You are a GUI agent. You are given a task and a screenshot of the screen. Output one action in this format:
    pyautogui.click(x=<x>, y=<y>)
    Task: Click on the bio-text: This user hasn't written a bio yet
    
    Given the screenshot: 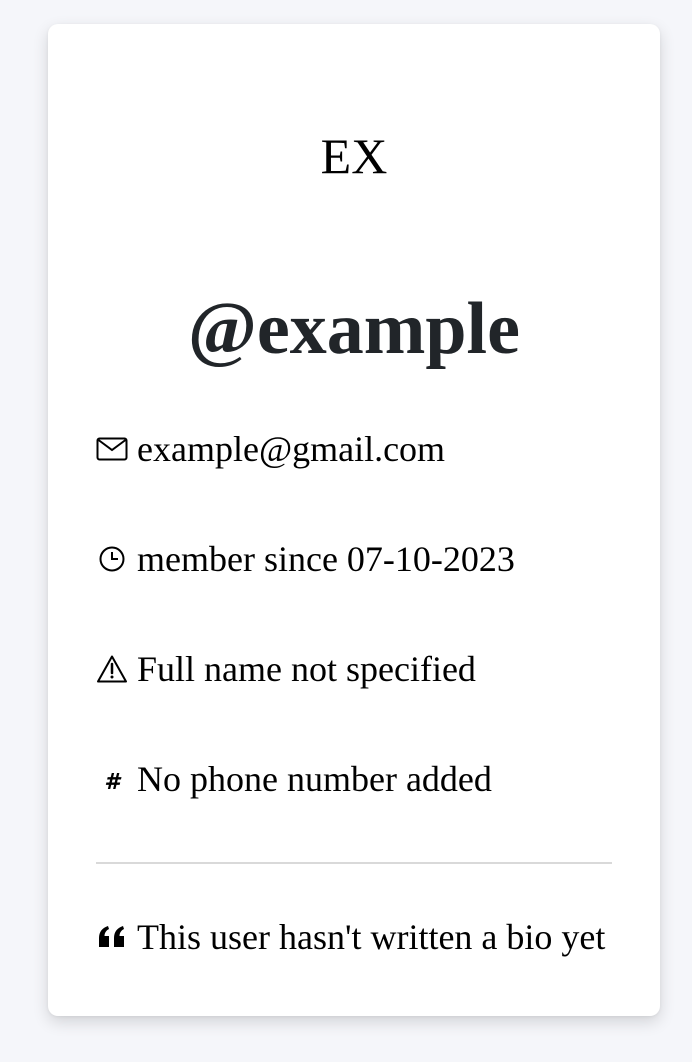 What is the action you would take?
    pyautogui.click(x=371, y=937)
    